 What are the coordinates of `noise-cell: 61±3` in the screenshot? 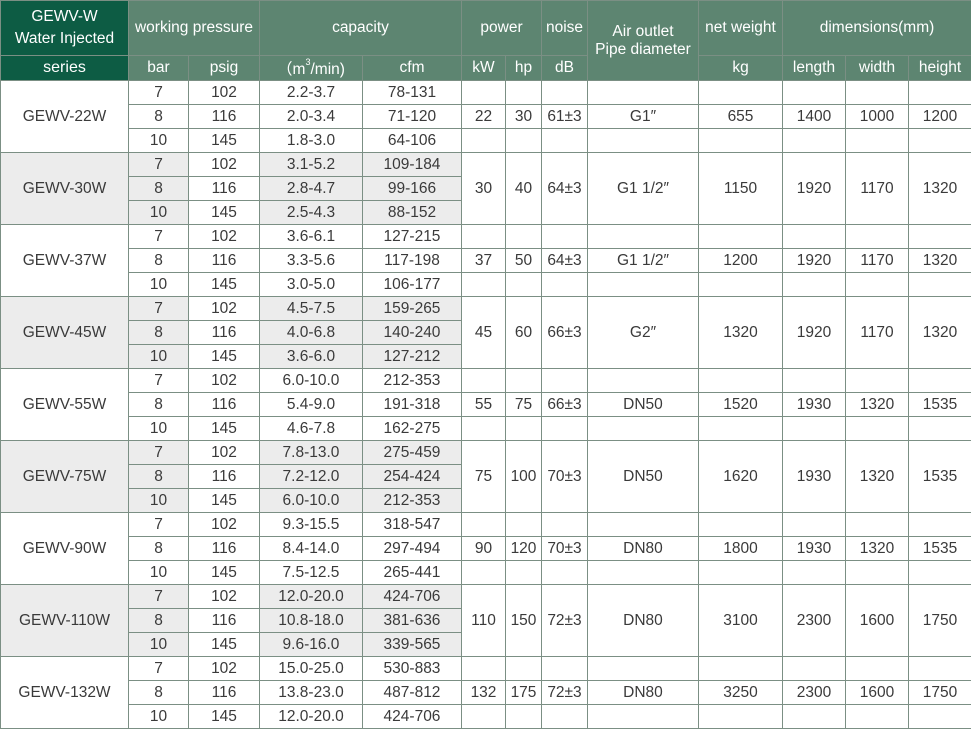 It's located at (564, 116).